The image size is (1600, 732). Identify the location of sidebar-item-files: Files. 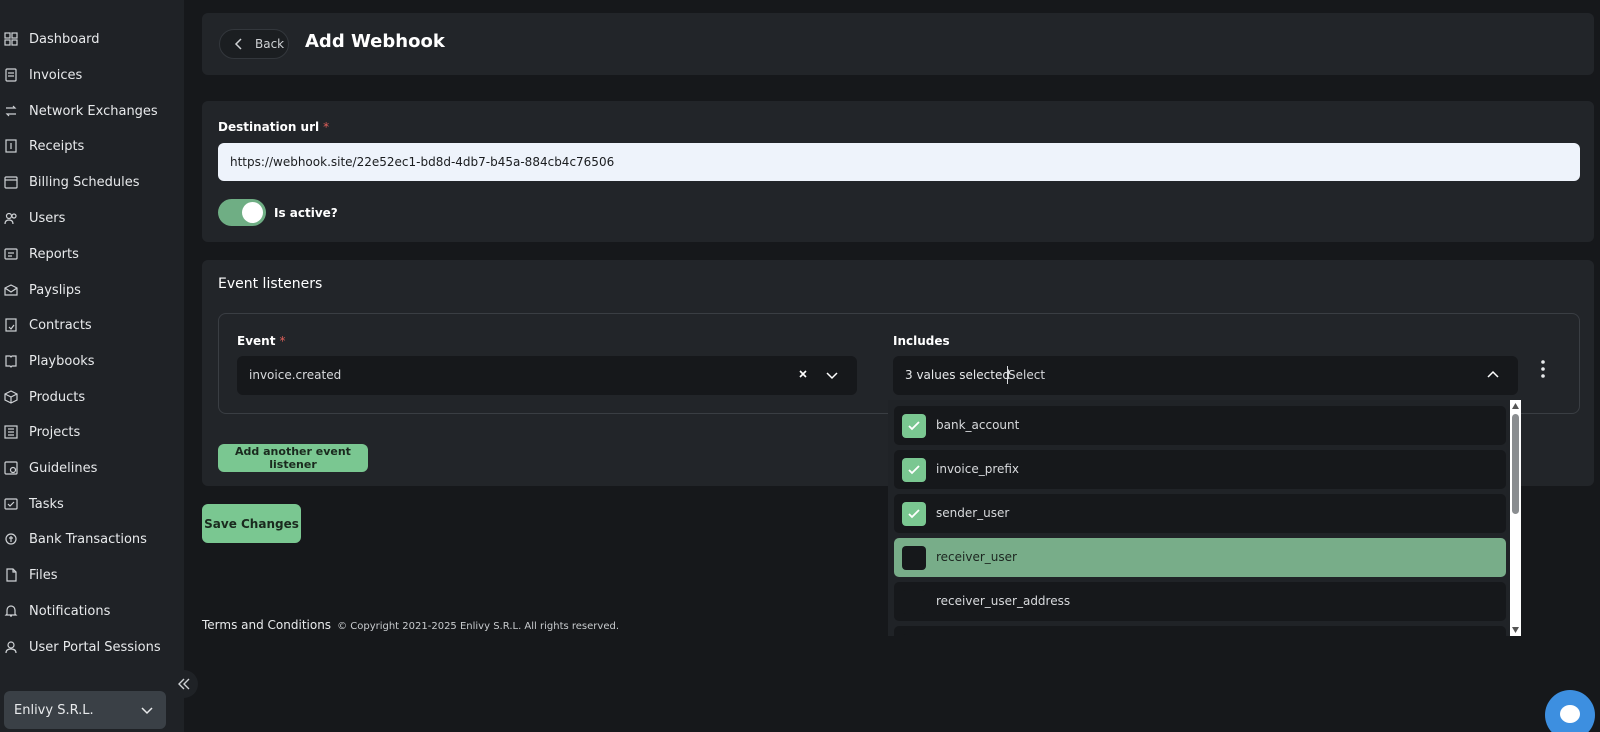
(92, 575).